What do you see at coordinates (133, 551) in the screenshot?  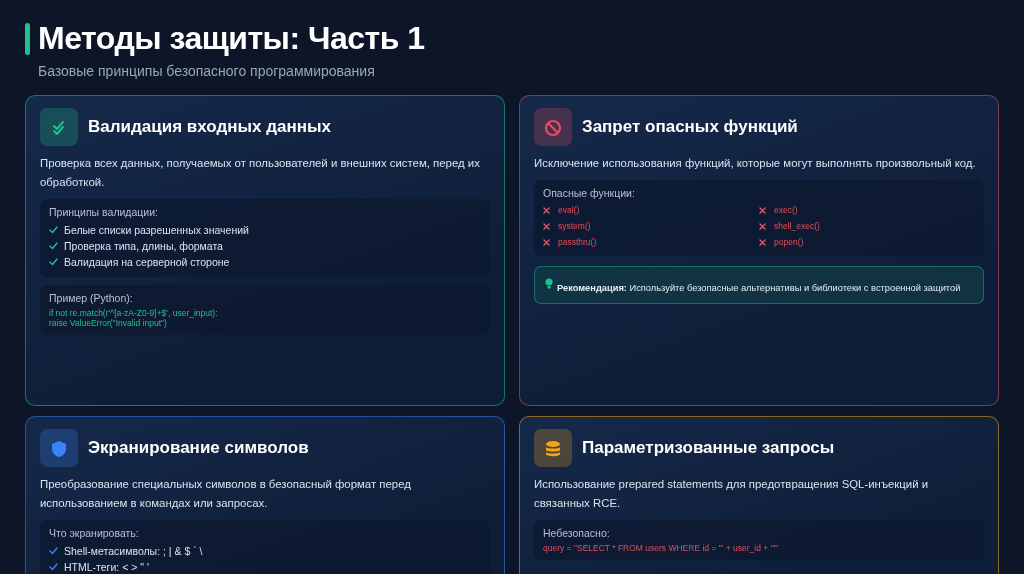 I see `list-item: Shell-метасимволы: ; | & $ ` \` at bounding box center [133, 551].